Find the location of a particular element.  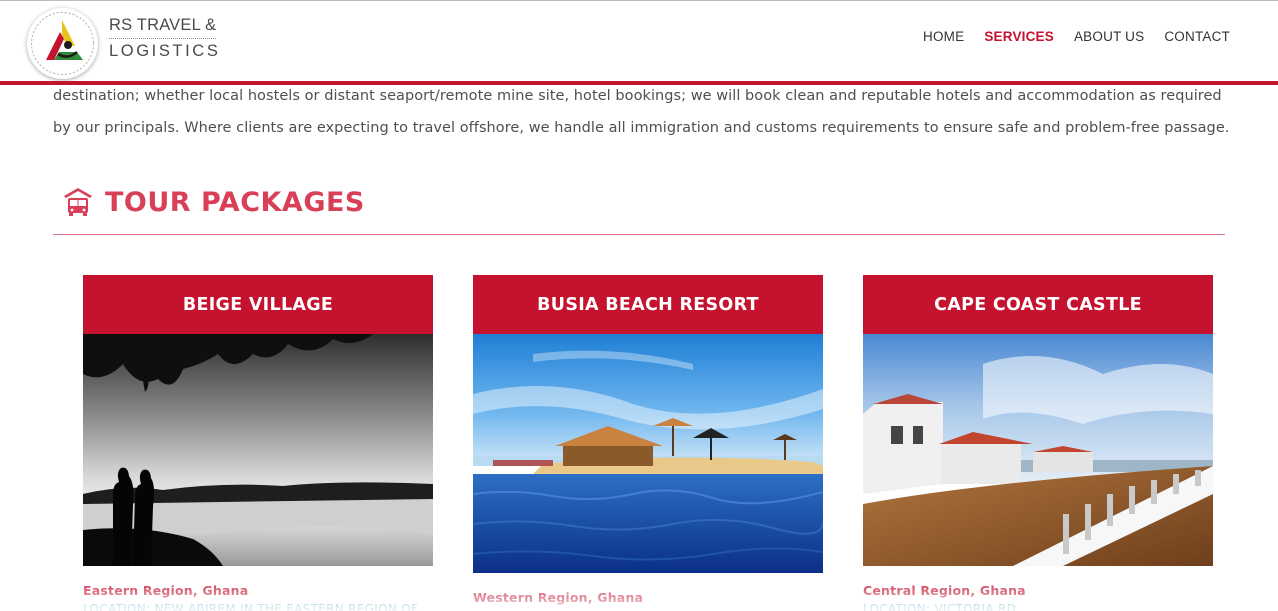

lake-silhouette-photo is located at coordinates (258, 450).